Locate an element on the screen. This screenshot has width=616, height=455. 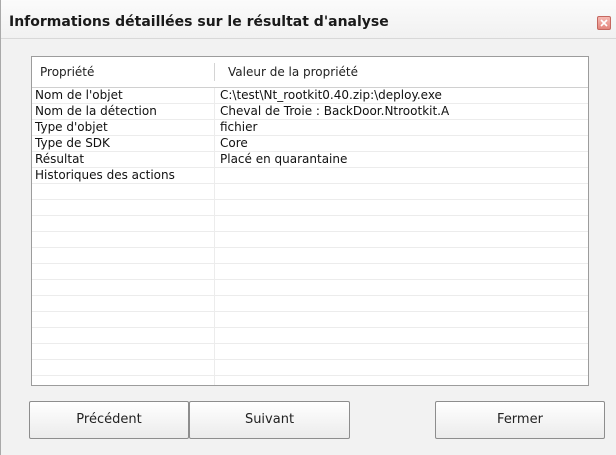
property-value-cell: Core is located at coordinates (234, 143).